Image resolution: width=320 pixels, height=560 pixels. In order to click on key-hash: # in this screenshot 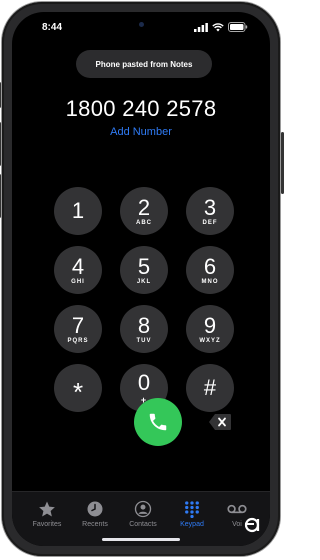, I will do `click(210, 388)`.